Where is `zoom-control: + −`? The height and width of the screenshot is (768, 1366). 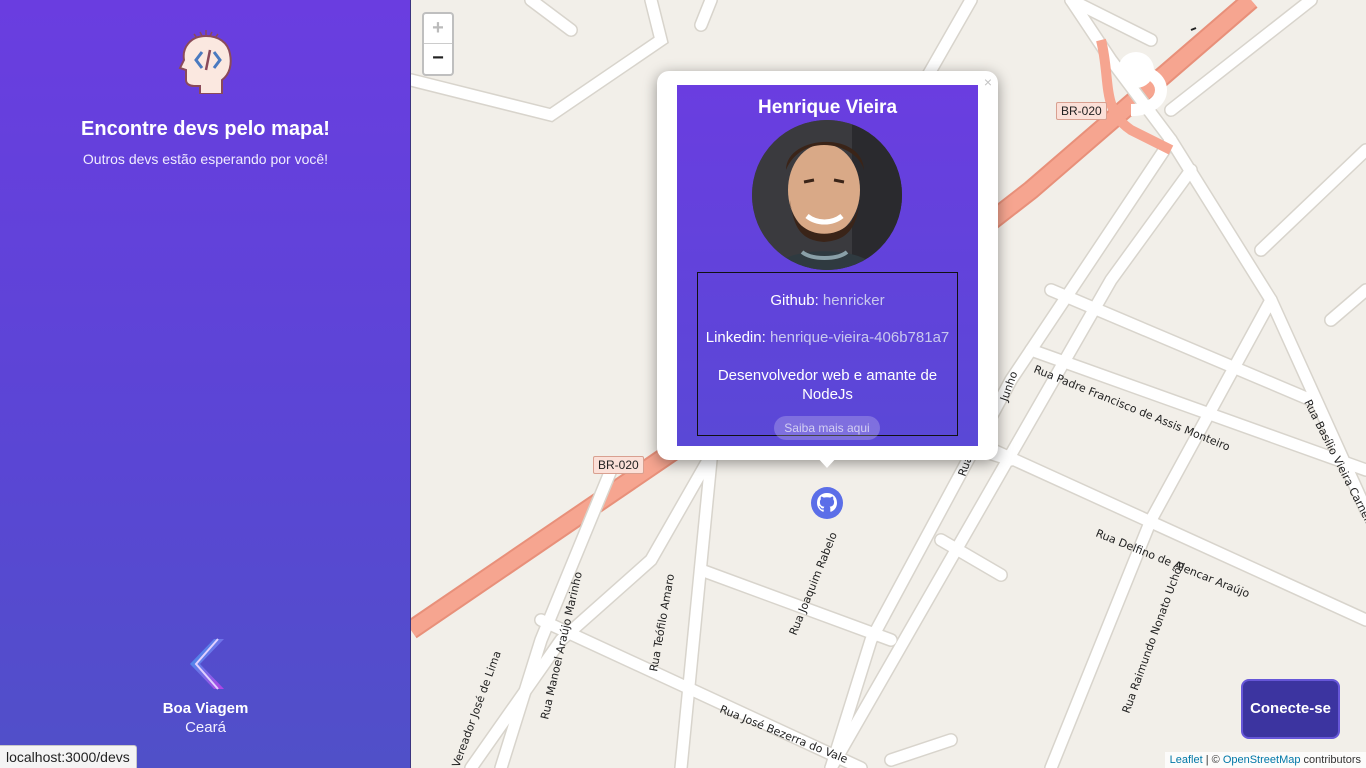 zoom-control: + − is located at coordinates (438, 44).